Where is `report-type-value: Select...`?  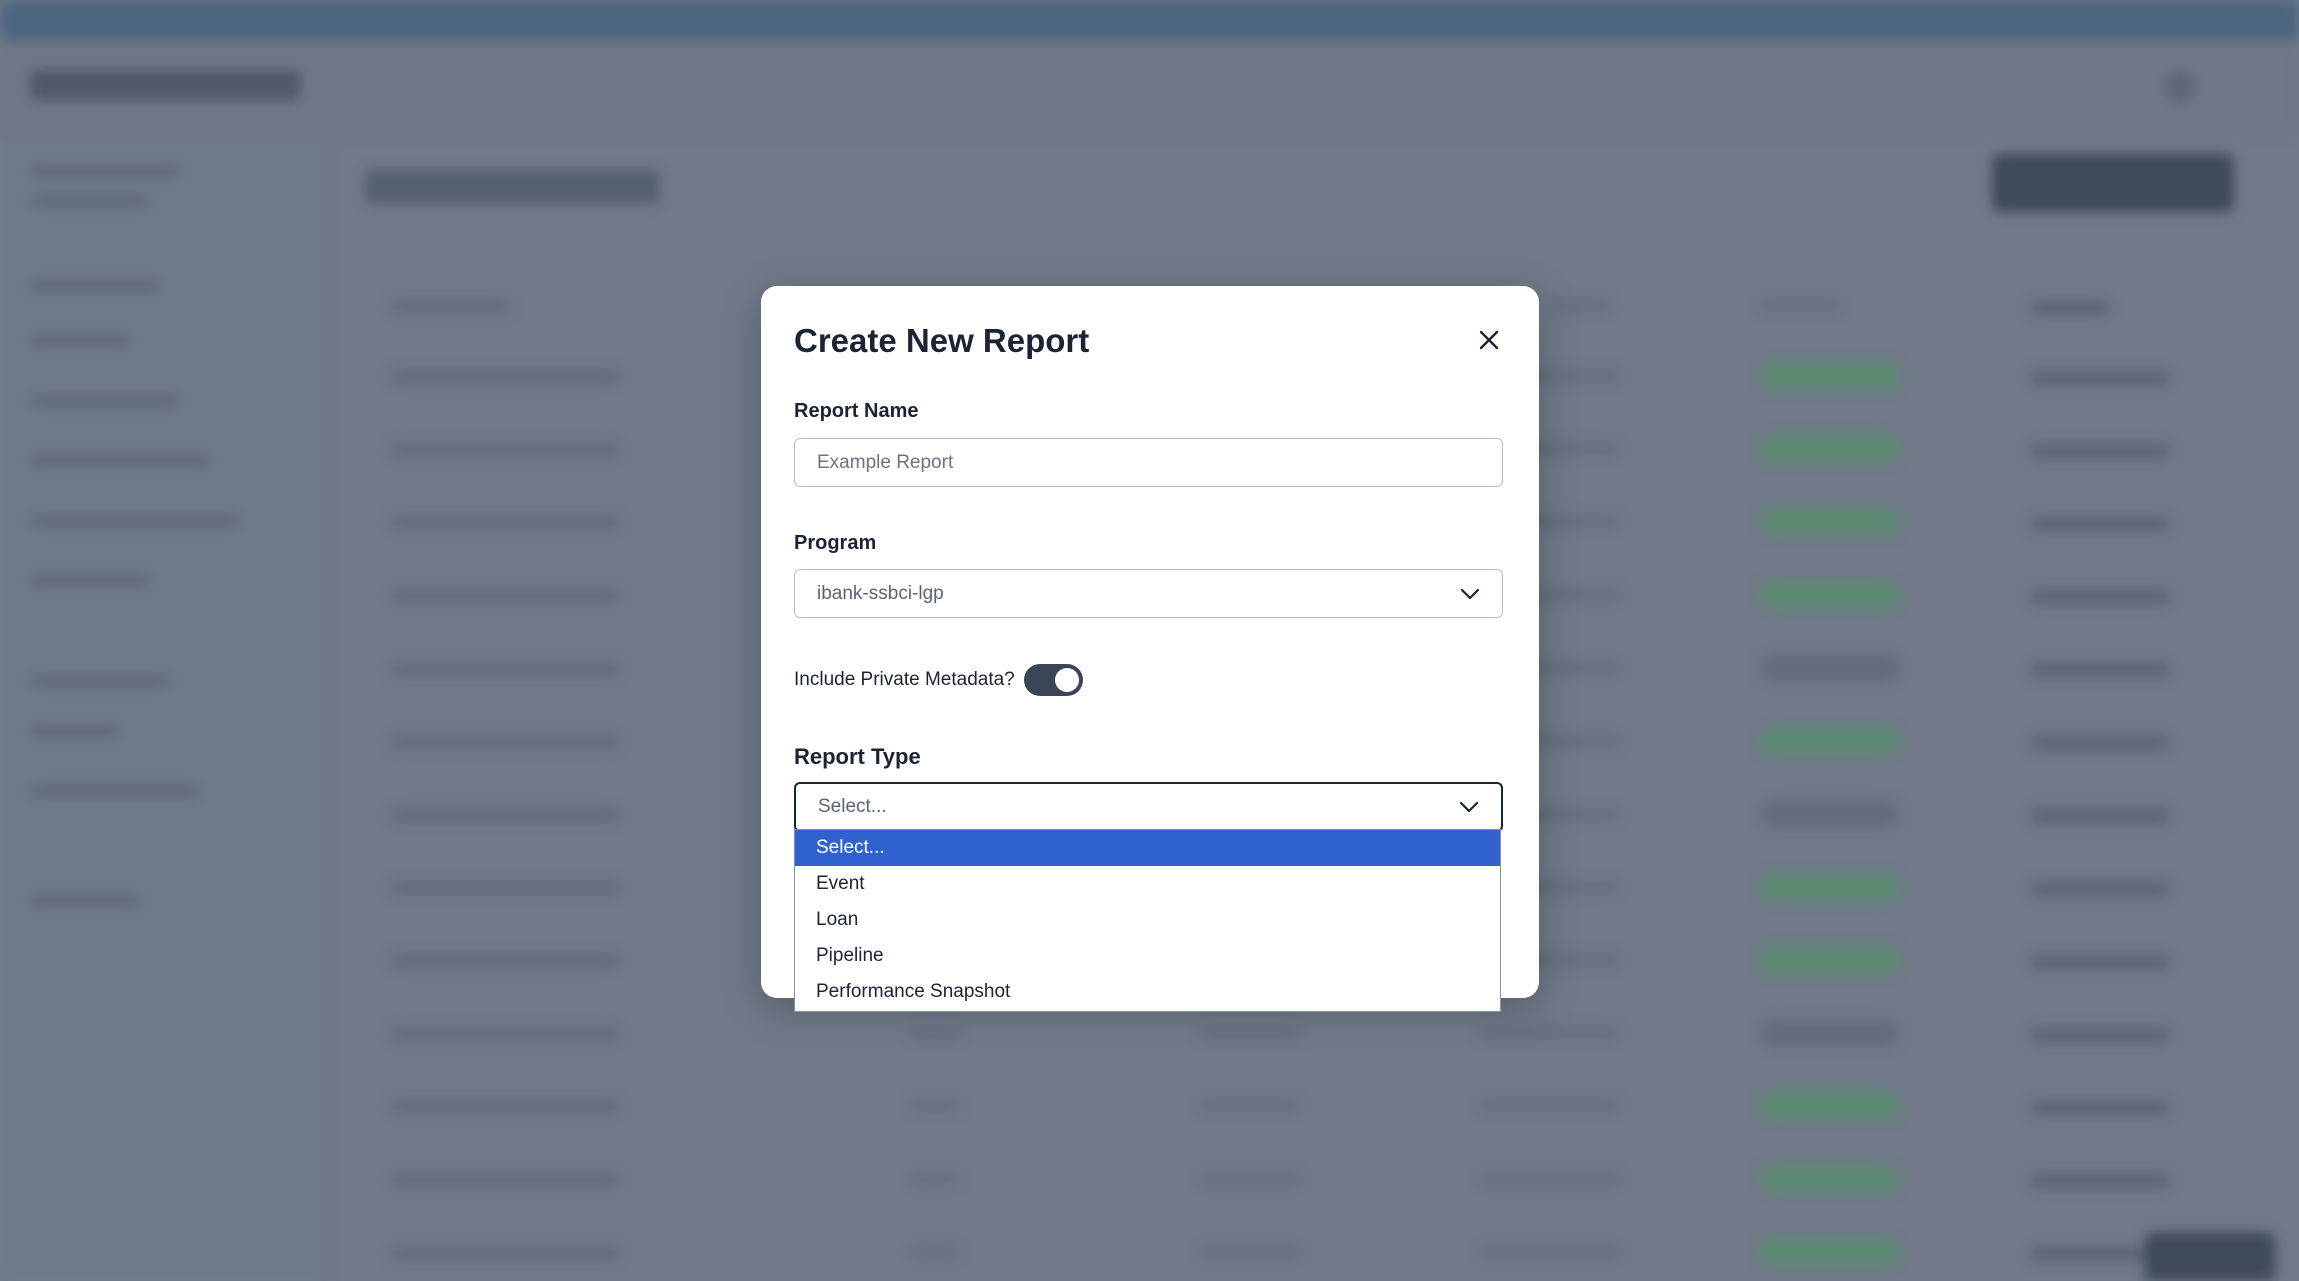 report-type-value: Select... is located at coordinates (852, 806).